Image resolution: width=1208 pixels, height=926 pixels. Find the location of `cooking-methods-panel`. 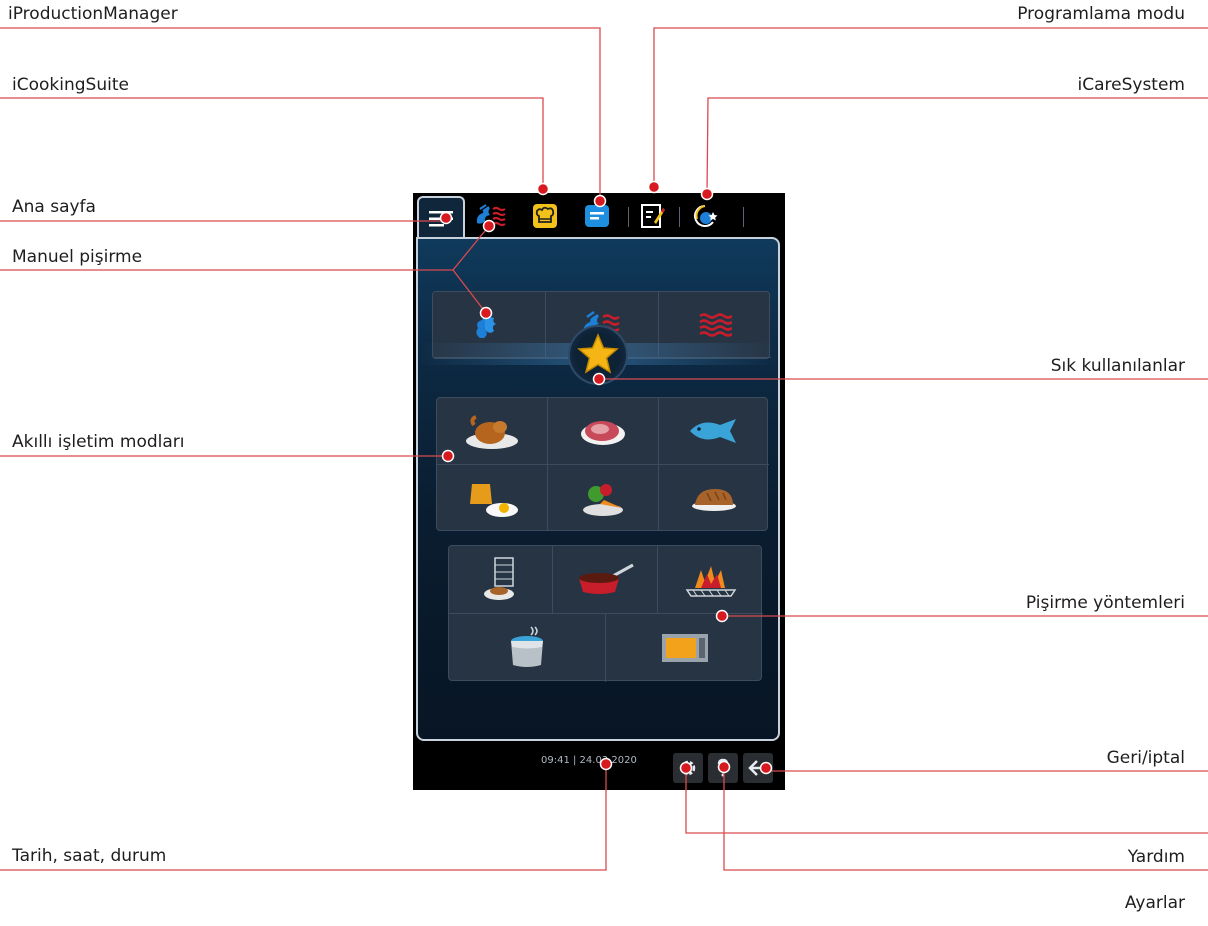

cooking-methods-panel is located at coordinates (605, 613).